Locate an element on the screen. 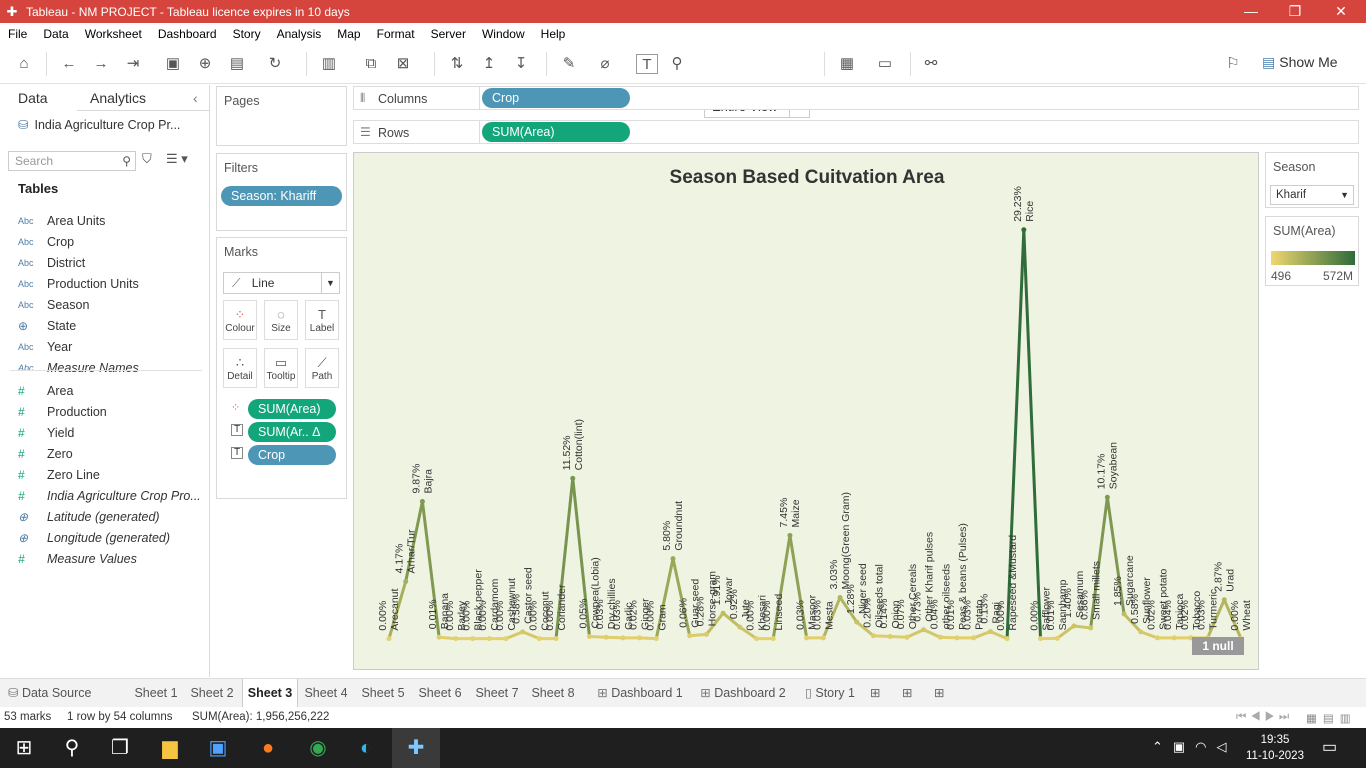  field-item: Abc Production Units is located at coordinates (78, 284).